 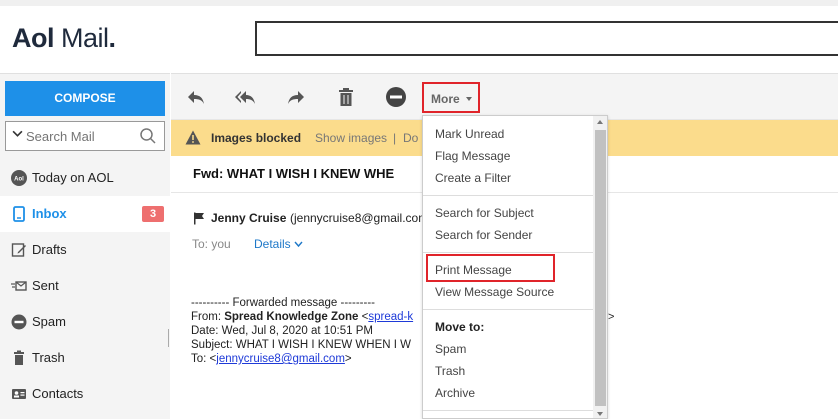 What do you see at coordinates (390, 317) in the screenshot?
I see `from-email-link: spread-k` at bounding box center [390, 317].